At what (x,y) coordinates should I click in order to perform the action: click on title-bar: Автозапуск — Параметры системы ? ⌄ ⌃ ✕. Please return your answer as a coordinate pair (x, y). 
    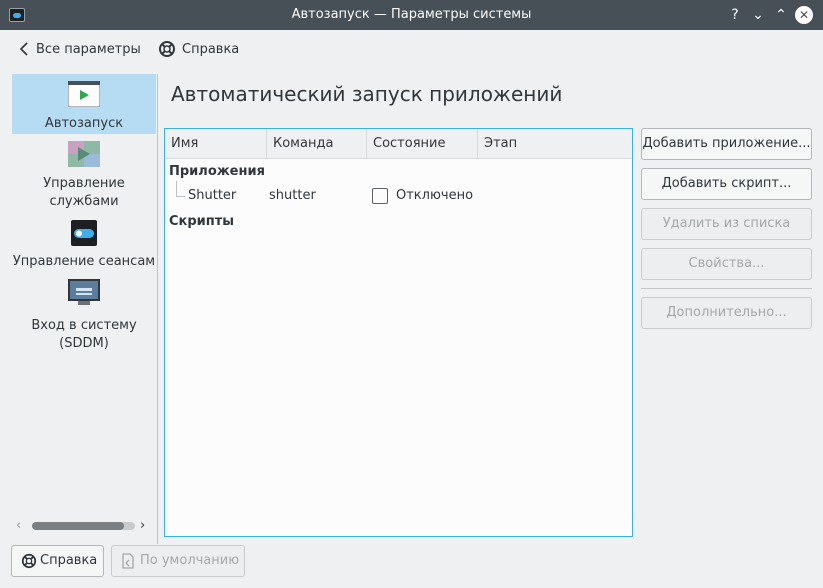
    Looking at the image, I should click on (411, 15).